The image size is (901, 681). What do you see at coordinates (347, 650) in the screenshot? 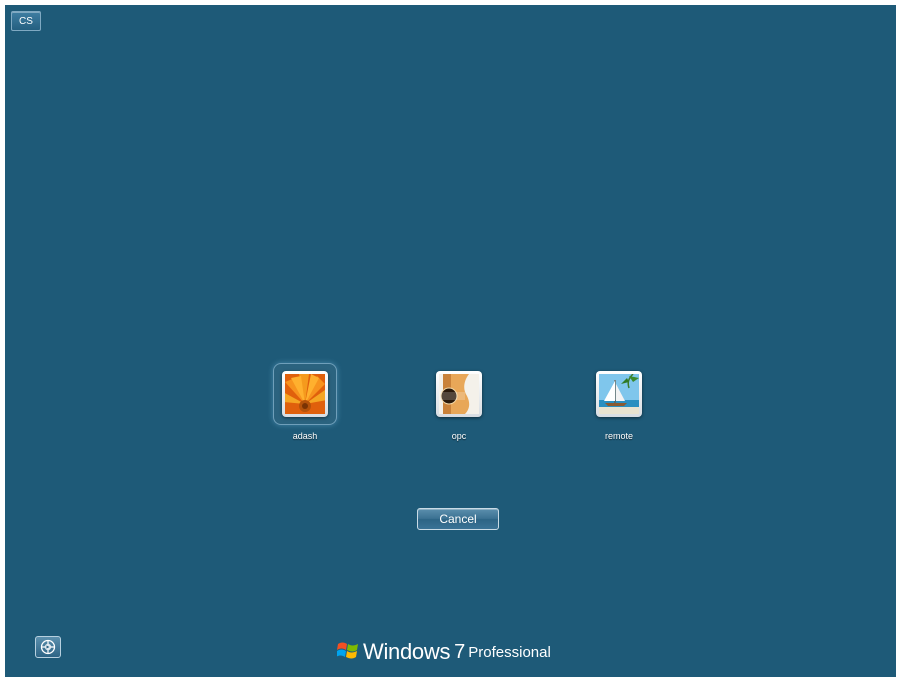
I see `windows-logo-icon` at bounding box center [347, 650].